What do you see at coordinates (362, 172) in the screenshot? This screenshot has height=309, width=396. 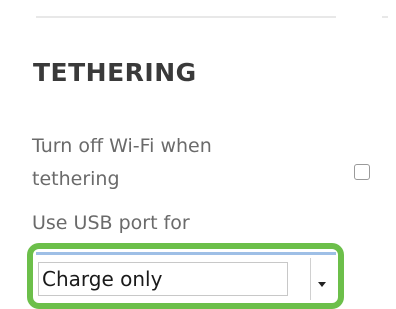 I see `wifi-off-checkbox` at bounding box center [362, 172].